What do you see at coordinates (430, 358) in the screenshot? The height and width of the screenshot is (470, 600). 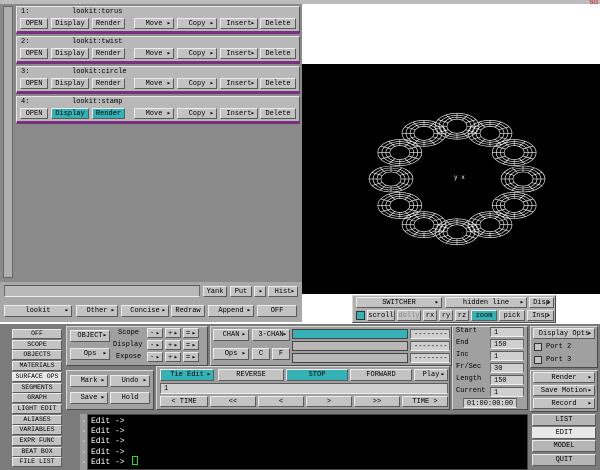 I see `channel-value-3: --------` at bounding box center [430, 358].